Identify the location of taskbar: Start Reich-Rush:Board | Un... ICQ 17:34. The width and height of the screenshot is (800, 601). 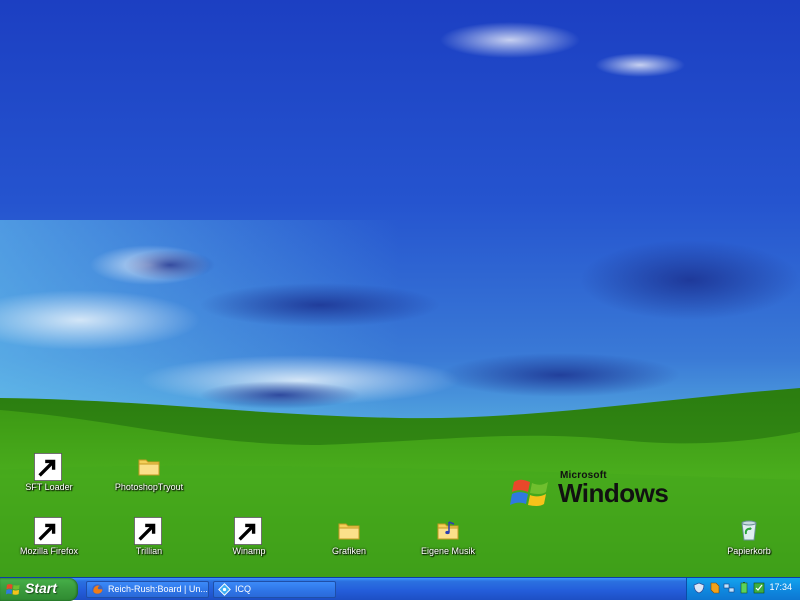
(400, 589).